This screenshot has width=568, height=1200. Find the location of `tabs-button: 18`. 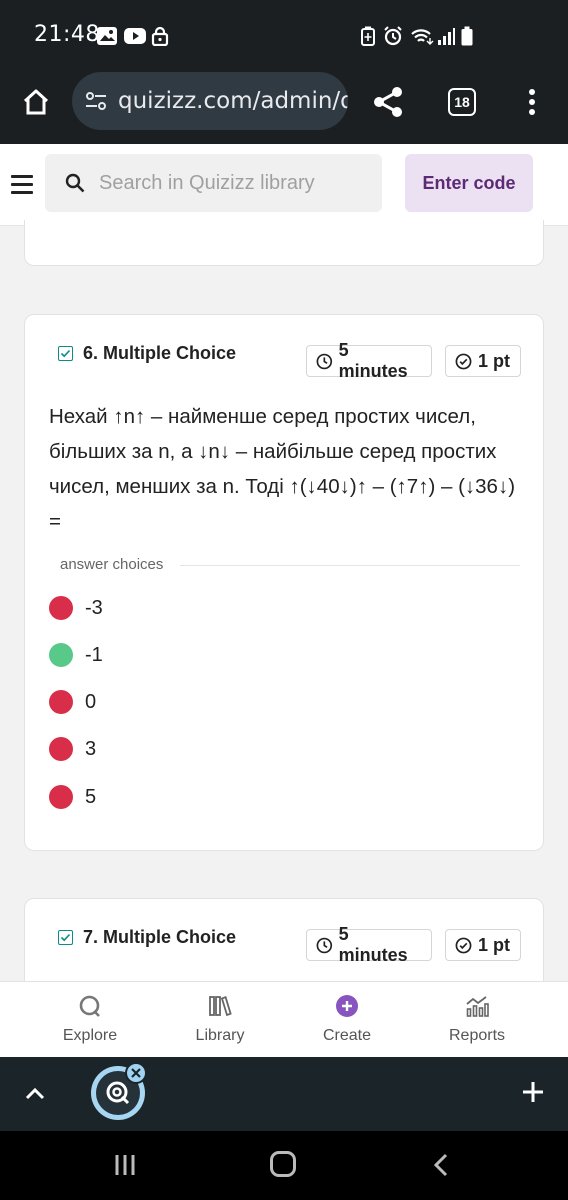

tabs-button: 18 is located at coordinates (462, 102).